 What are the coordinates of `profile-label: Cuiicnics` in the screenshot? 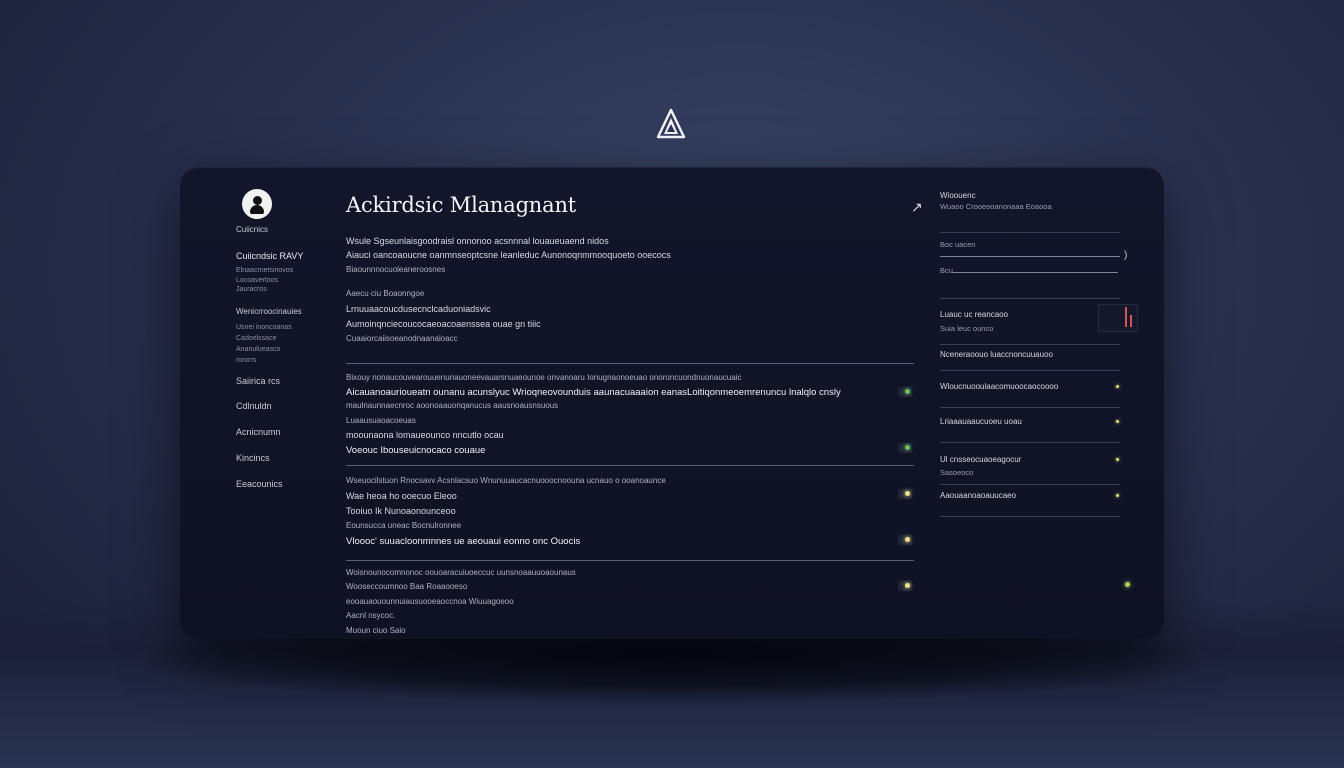 It's located at (252, 229).